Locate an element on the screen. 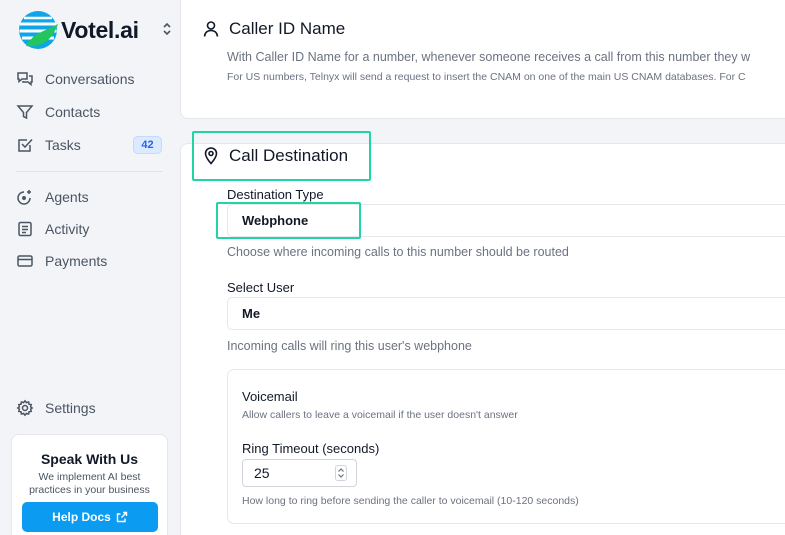  sidebar-item-activity: Activity is located at coordinates (91, 229).